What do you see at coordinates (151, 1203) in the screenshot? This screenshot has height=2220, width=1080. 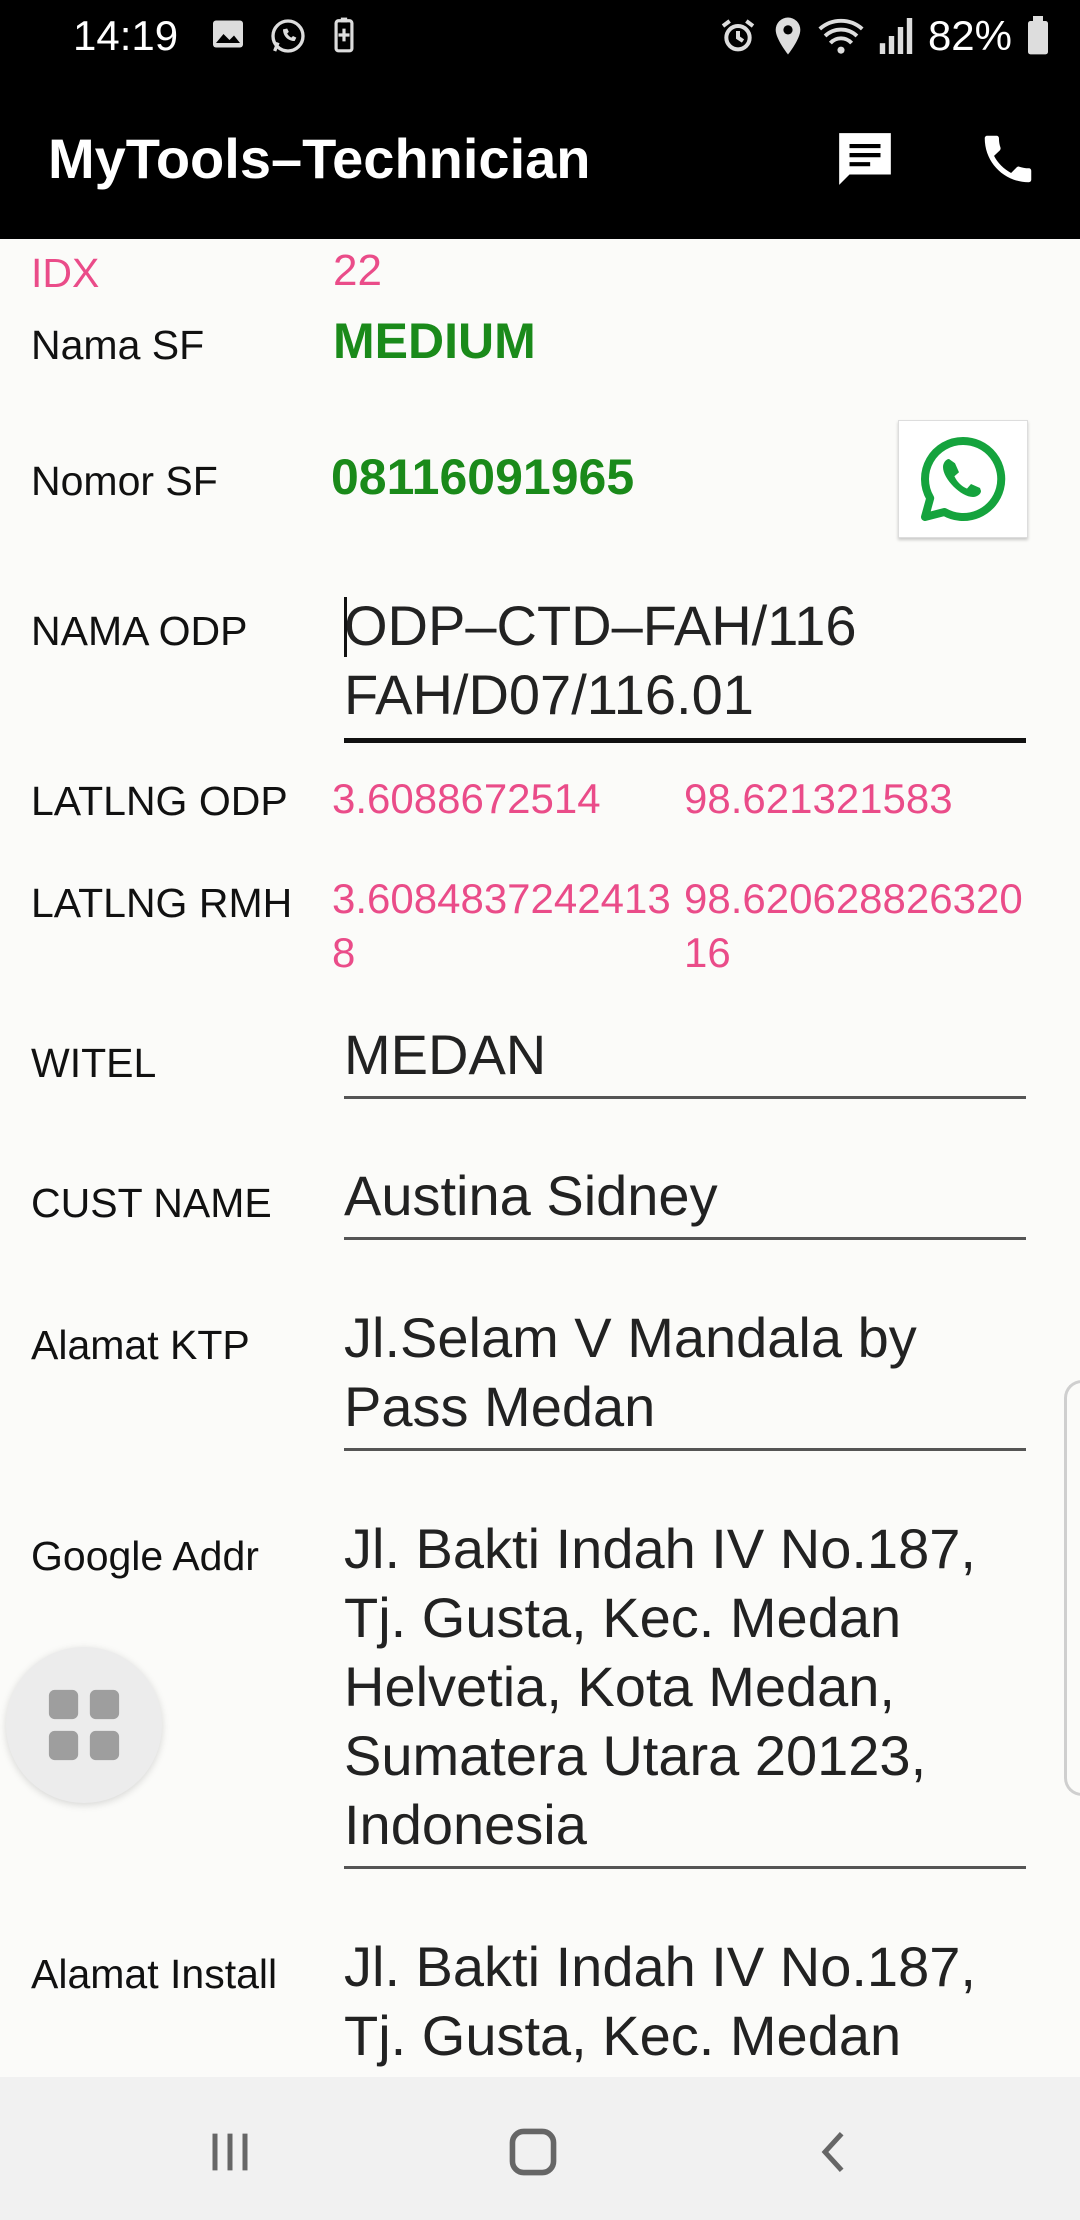 I see `cust-name-label: CUST NAME` at bounding box center [151, 1203].